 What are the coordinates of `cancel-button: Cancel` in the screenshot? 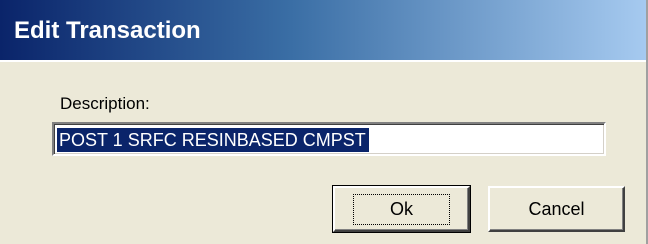 It's located at (556, 209).